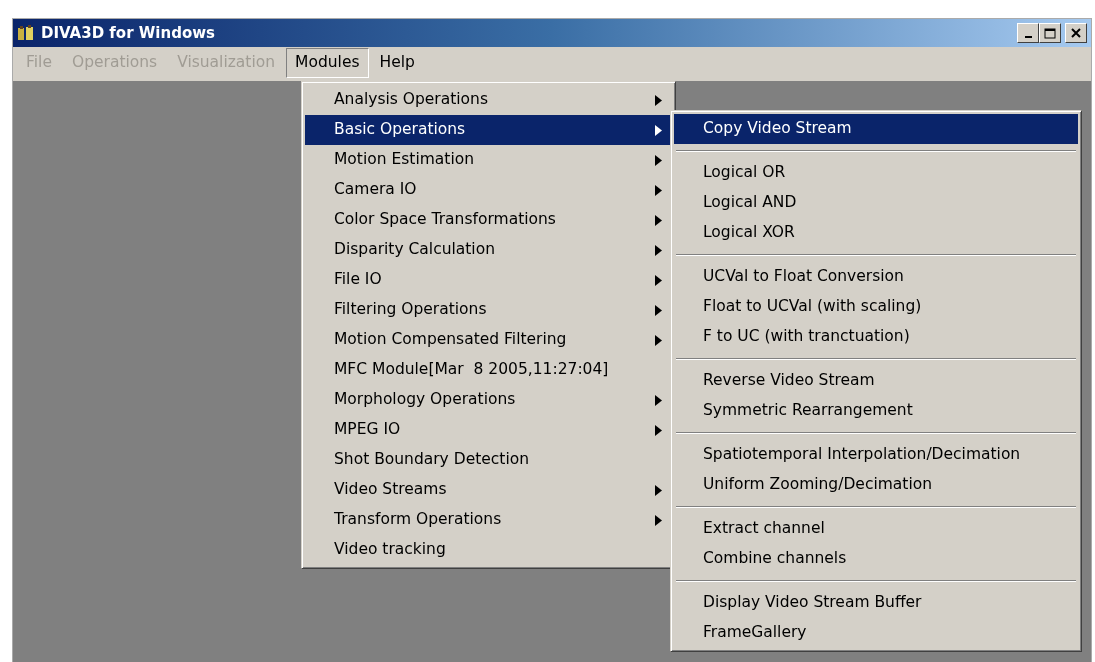 The image size is (1095, 662). Describe the element at coordinates (876, 633) in the screenshot. I see `menu-item: FrameGallery` at that location.